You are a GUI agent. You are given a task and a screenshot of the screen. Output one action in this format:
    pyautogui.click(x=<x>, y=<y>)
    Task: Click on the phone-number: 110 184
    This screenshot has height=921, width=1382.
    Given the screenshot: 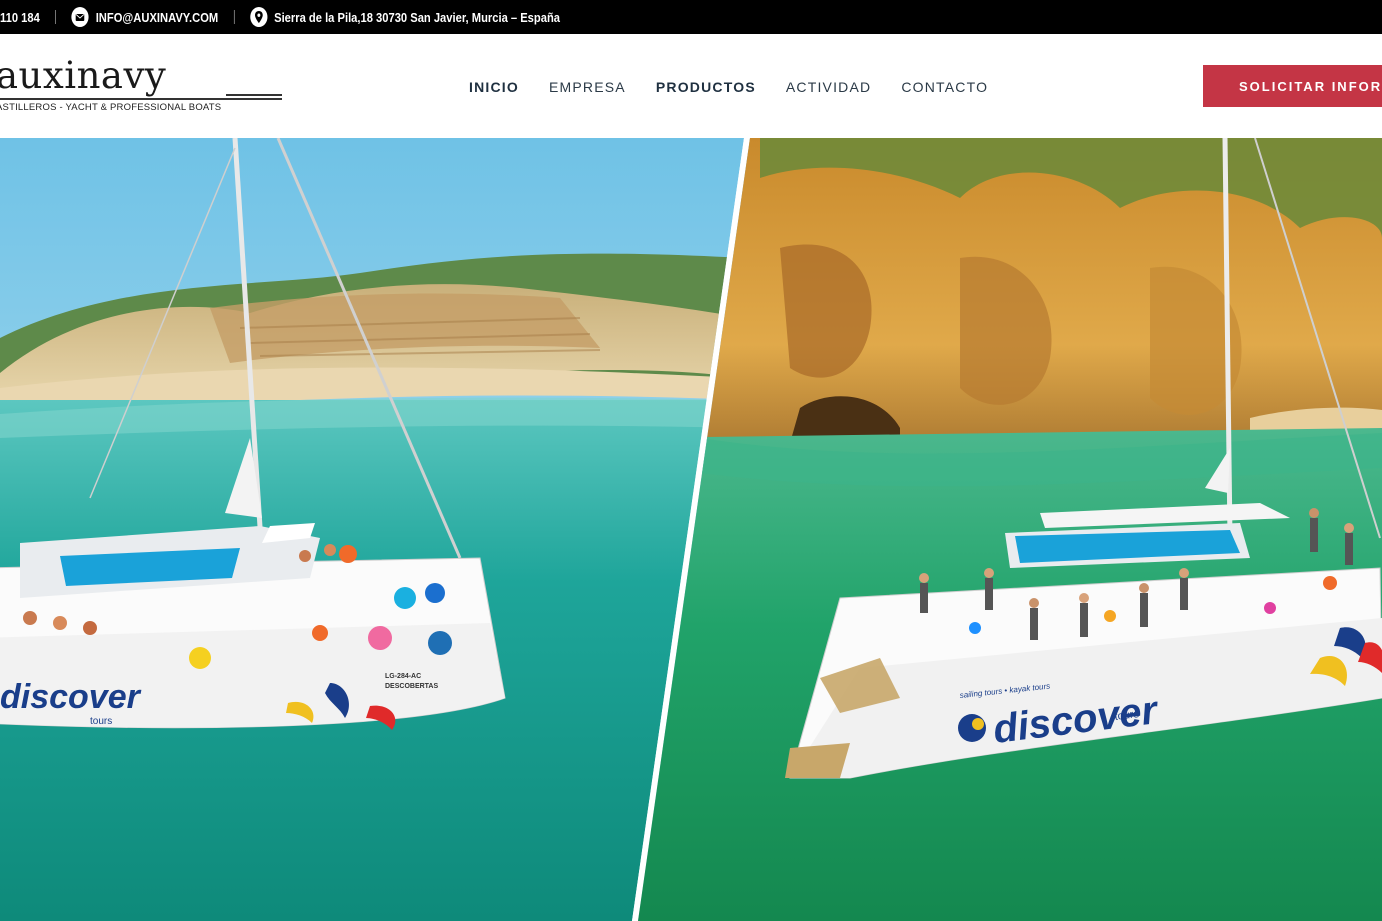 What is the action you would take?
    pyautogui.click(x=20, y=17)
    